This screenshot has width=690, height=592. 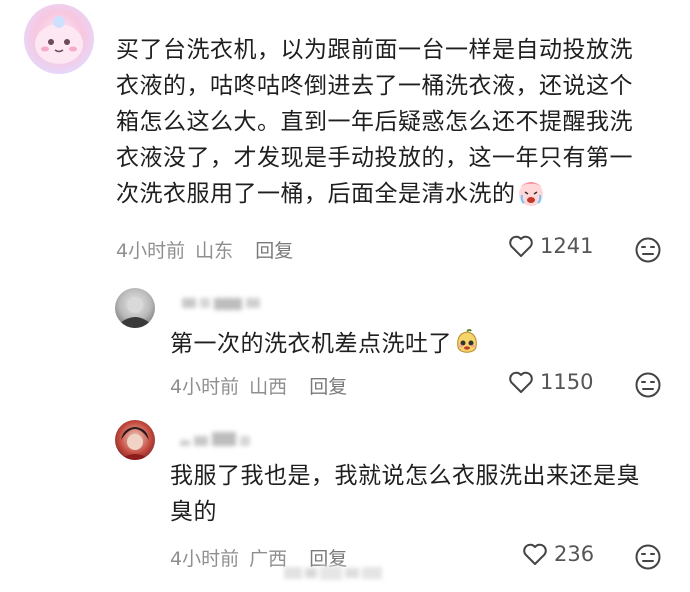 I want to click on like-count: 1150, so click(x=567, y=382).